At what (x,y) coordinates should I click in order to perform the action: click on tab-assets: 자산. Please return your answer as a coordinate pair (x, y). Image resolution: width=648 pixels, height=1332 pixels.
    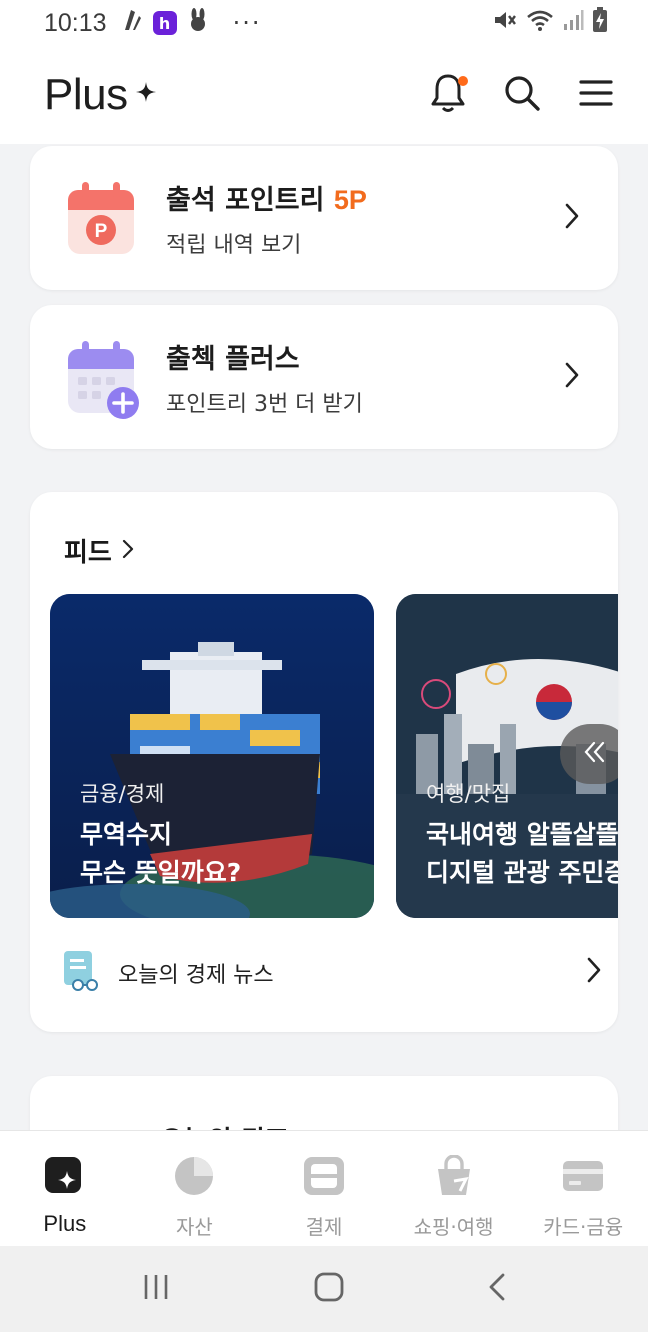
    Looking at the image, I should click on (195, 1188).